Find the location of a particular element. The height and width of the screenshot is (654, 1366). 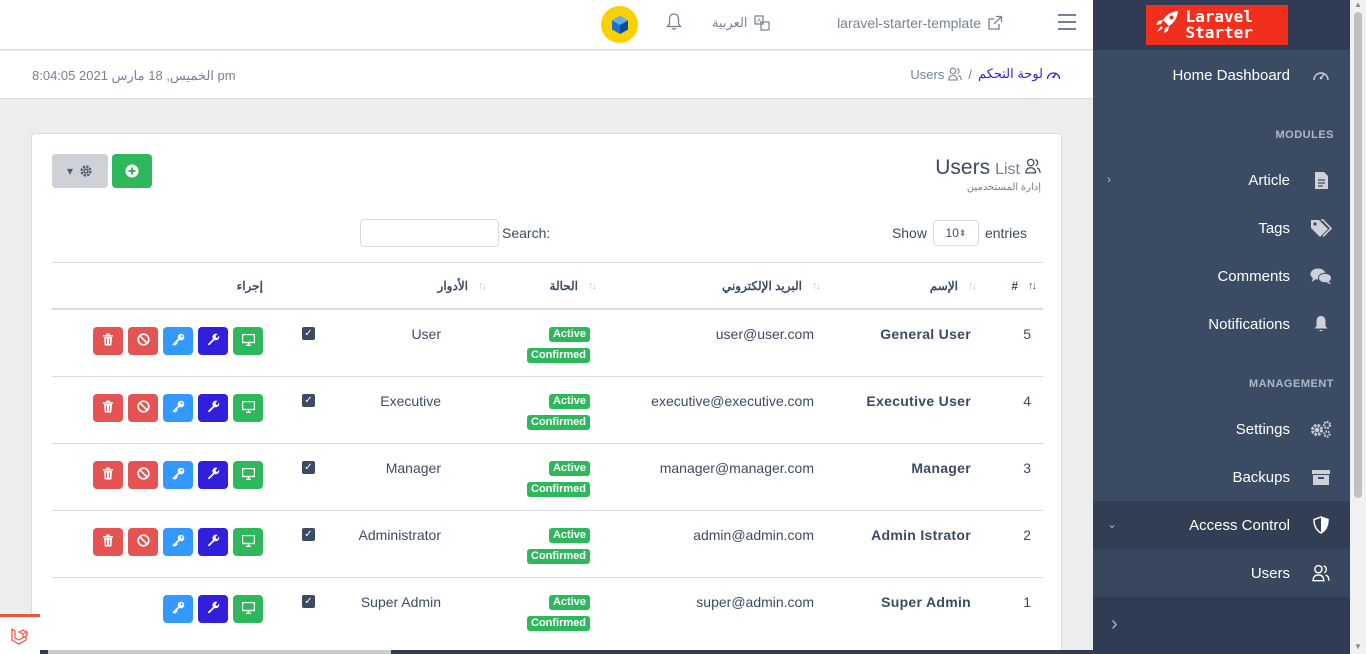

th-email-label: البريد الإلكتروني is located at coordinates (761, 286).